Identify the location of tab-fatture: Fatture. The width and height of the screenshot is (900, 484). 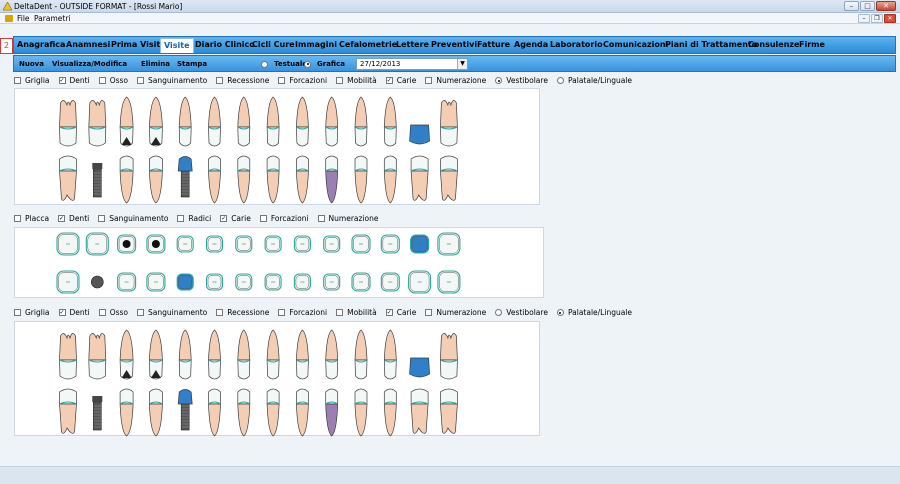
(493, 45).